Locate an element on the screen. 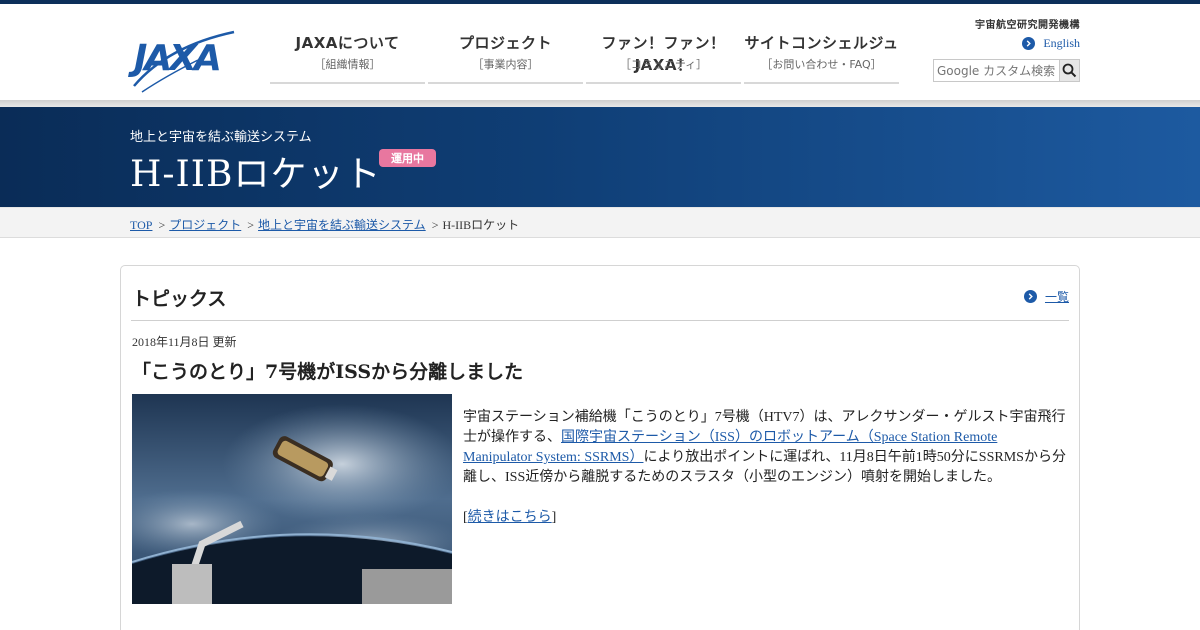 The height and width of the screenshot is (630, 1200). breadcrumb-link-top: TOP is located at coordinates (141, 225).